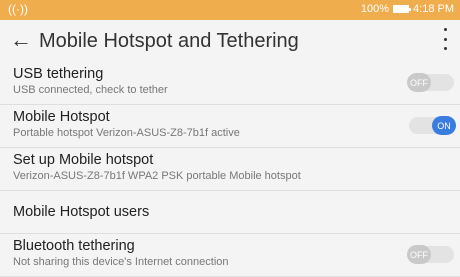 This screenshot has height=277, width=460. I want to click on row-title: Mobile Hotspot, so click(61, 117).